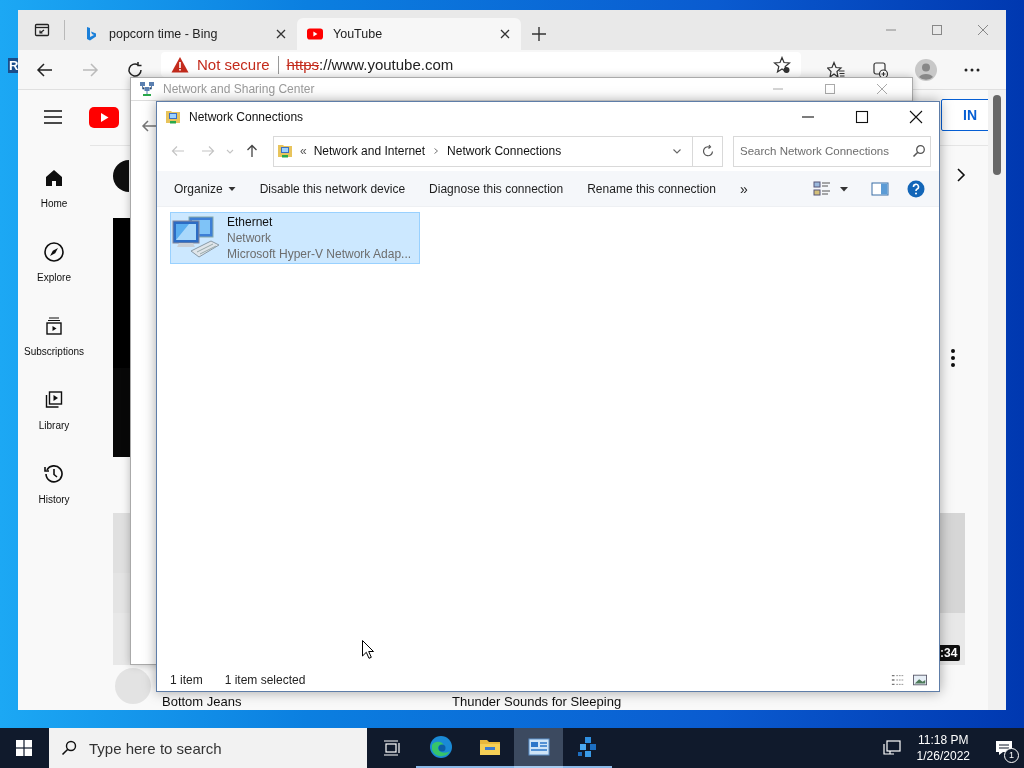 This screenshot has width=1024, height=768. What do you see at coordinates (54, 187) in the screenshot?
I see `sidebar-item: Home` at bounding box center [54, 187].